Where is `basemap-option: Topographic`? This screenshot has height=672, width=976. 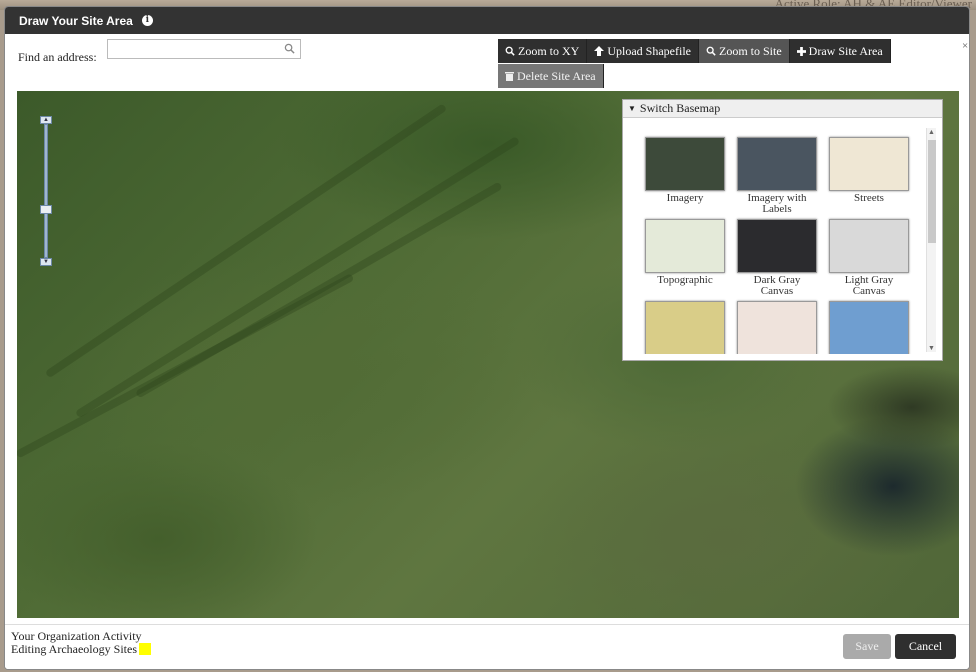
basemap-option: Topographic is located at coordinates (685, 258).